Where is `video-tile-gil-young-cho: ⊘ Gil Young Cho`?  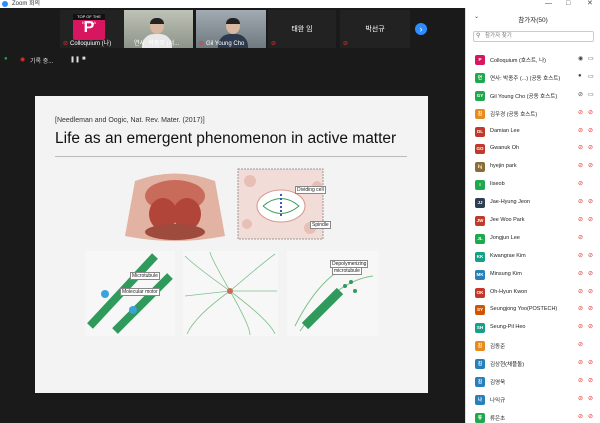
video-tile-gil-young-cho: ⊘ Gil Young Cho is located at coordinates (231, 29).